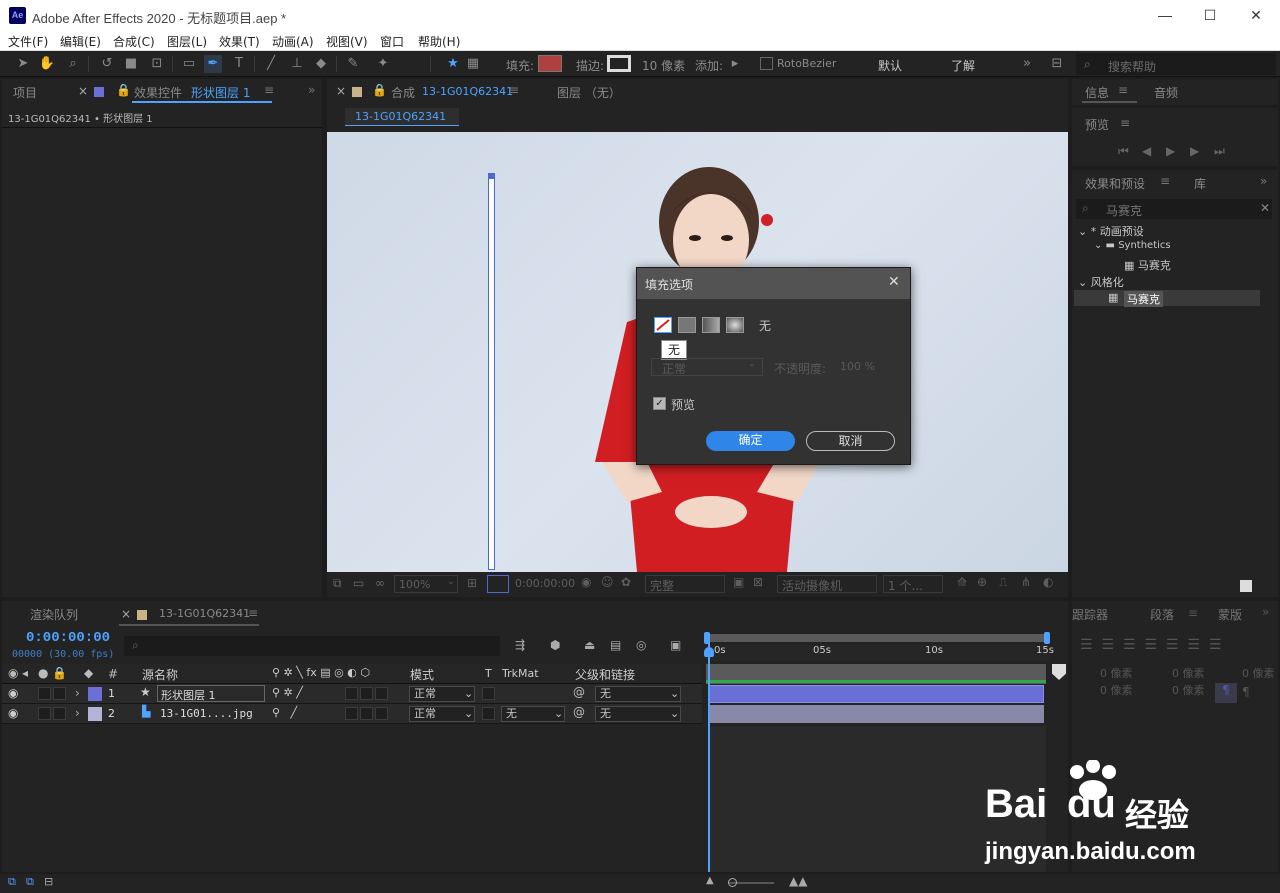  What do you see at coordinates (59, 673) in the screenshot?
I see `lock-icon: 🔒` at bounding box center [59, 673].